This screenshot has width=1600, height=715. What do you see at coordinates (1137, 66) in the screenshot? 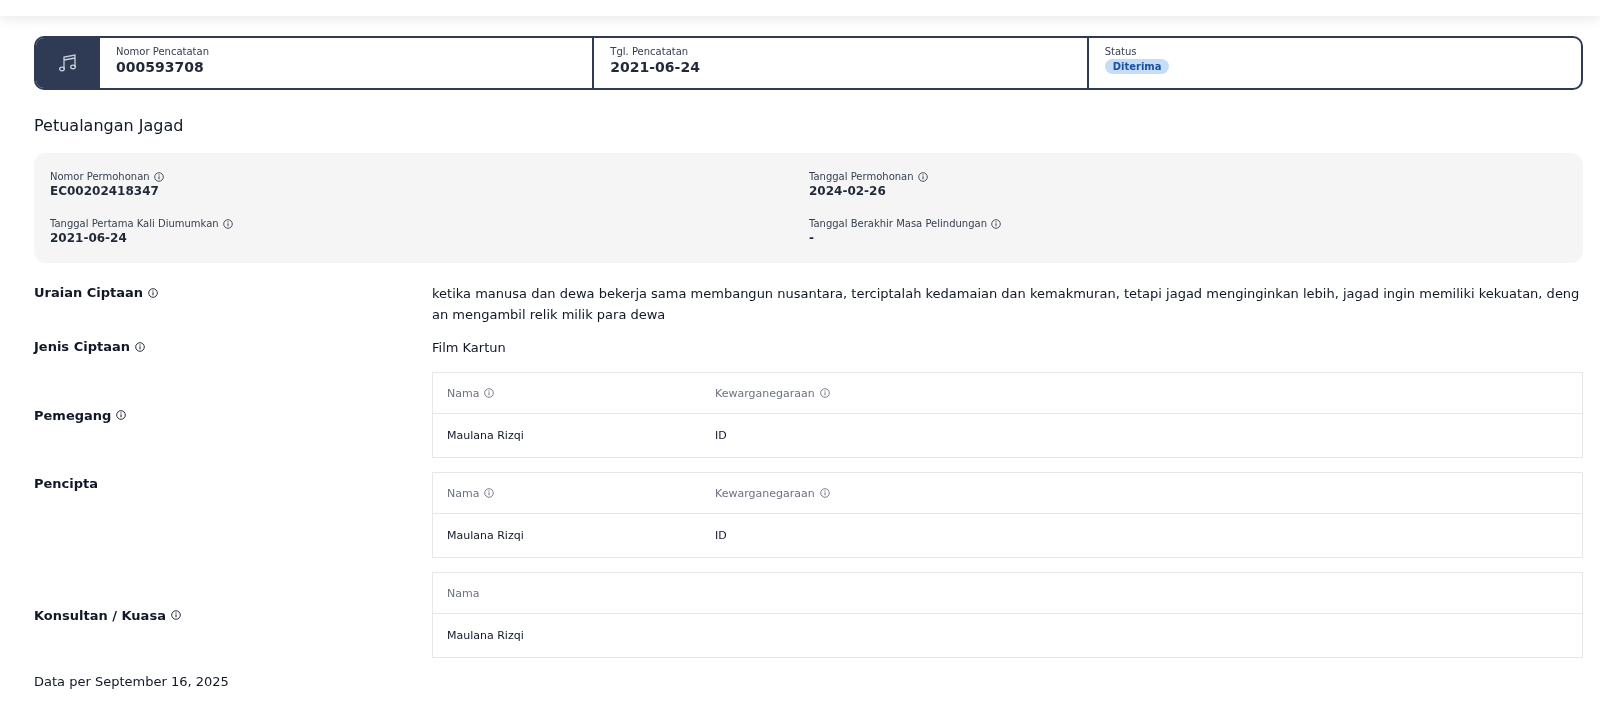
I see `status-badge: Diterima` at bounding box center [1137, 66].